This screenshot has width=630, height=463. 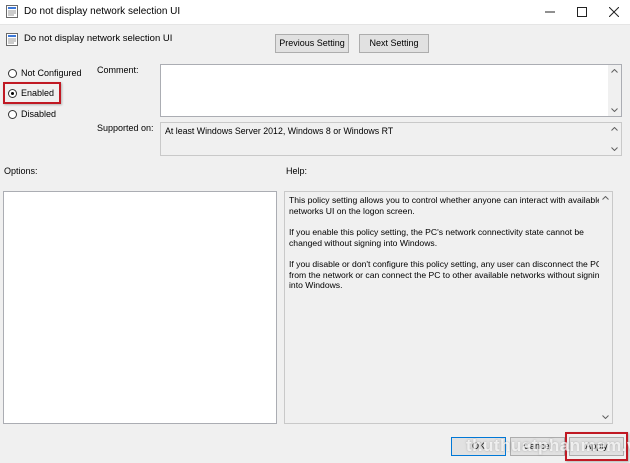 What do you see at coordinates (39, 114) in the screenshot?
I see `radio-label: Disabled` at bounding box center [39, 114].